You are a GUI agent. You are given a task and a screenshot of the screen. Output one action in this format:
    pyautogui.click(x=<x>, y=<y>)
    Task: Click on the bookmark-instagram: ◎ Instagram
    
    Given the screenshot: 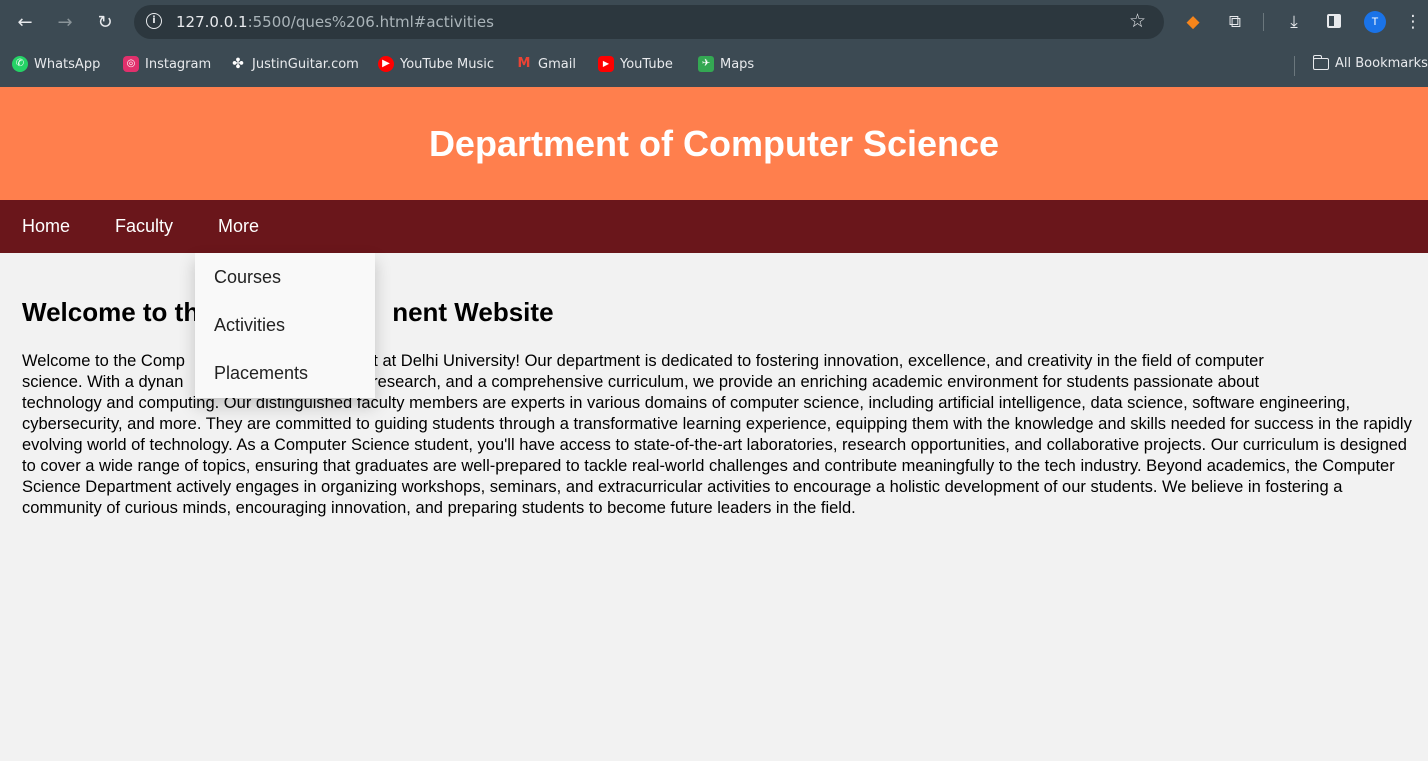 What is the action you would take?
    pyautogui.click(x=167, y=64)
    